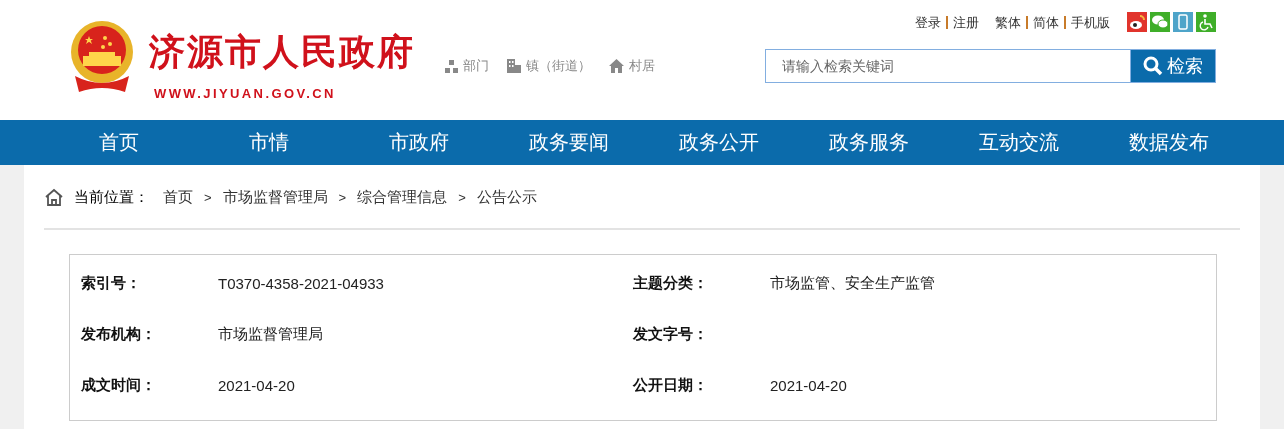  I want to click on search-icon, so click(1153, 66).